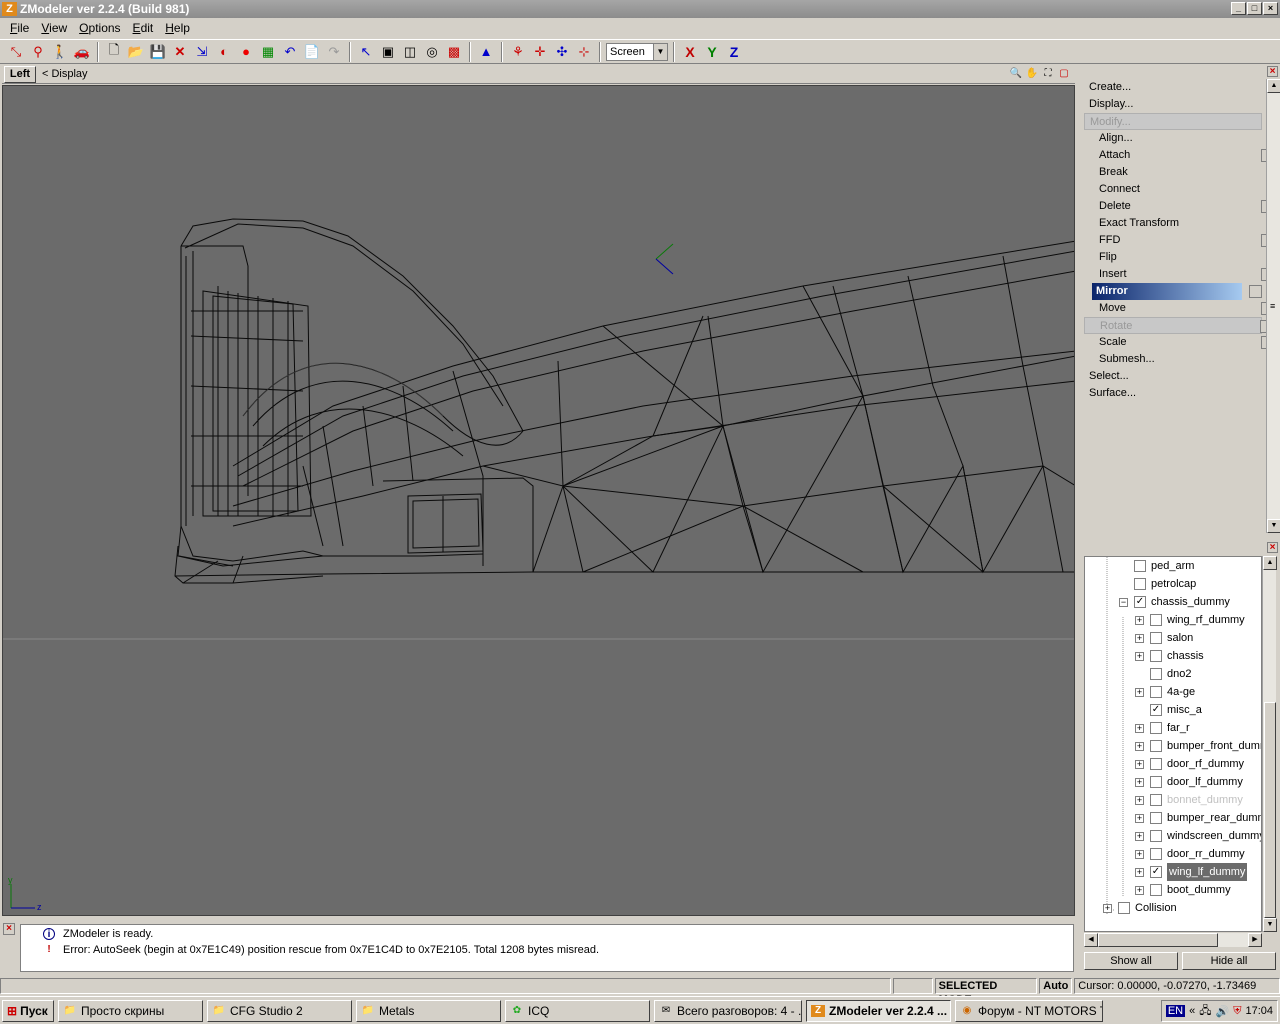  What do you see at coordinates (1140, 908) in the screenshot?
I see `tree-item-collision: + Collision` at bounding box center [1140, 908].